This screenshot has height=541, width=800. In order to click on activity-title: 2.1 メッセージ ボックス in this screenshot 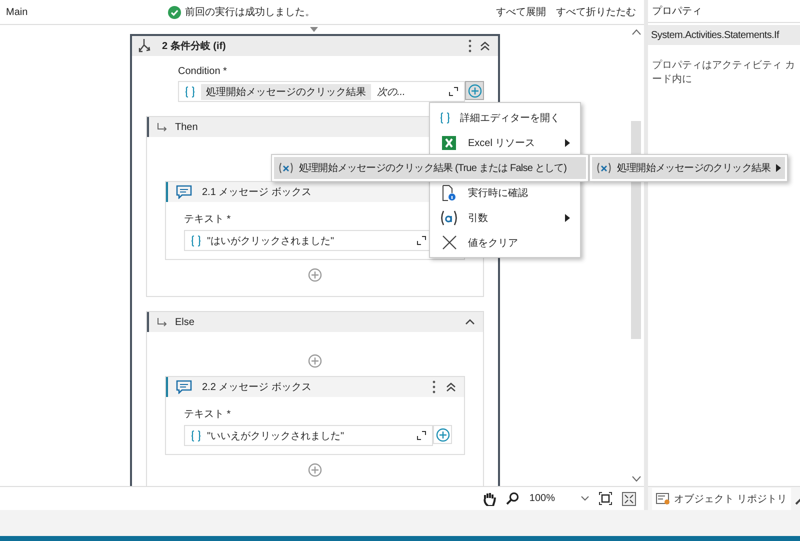, I will do `click(257, 192)`.